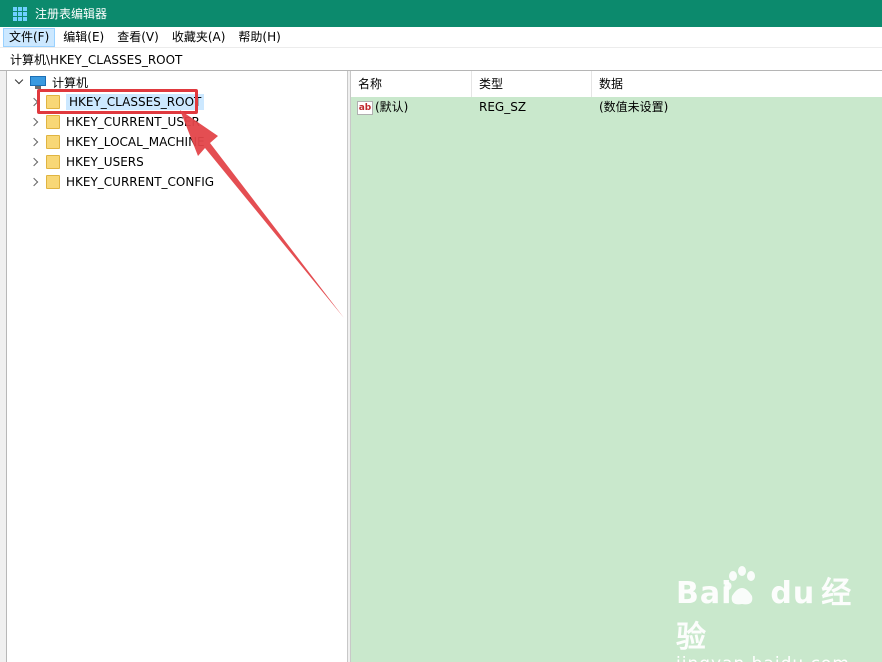 This screenshot has height=662, width=882. Describe the element at coordinates (634, 107) in the screenshot. I see `value-data: (数值未设置)` at that location.